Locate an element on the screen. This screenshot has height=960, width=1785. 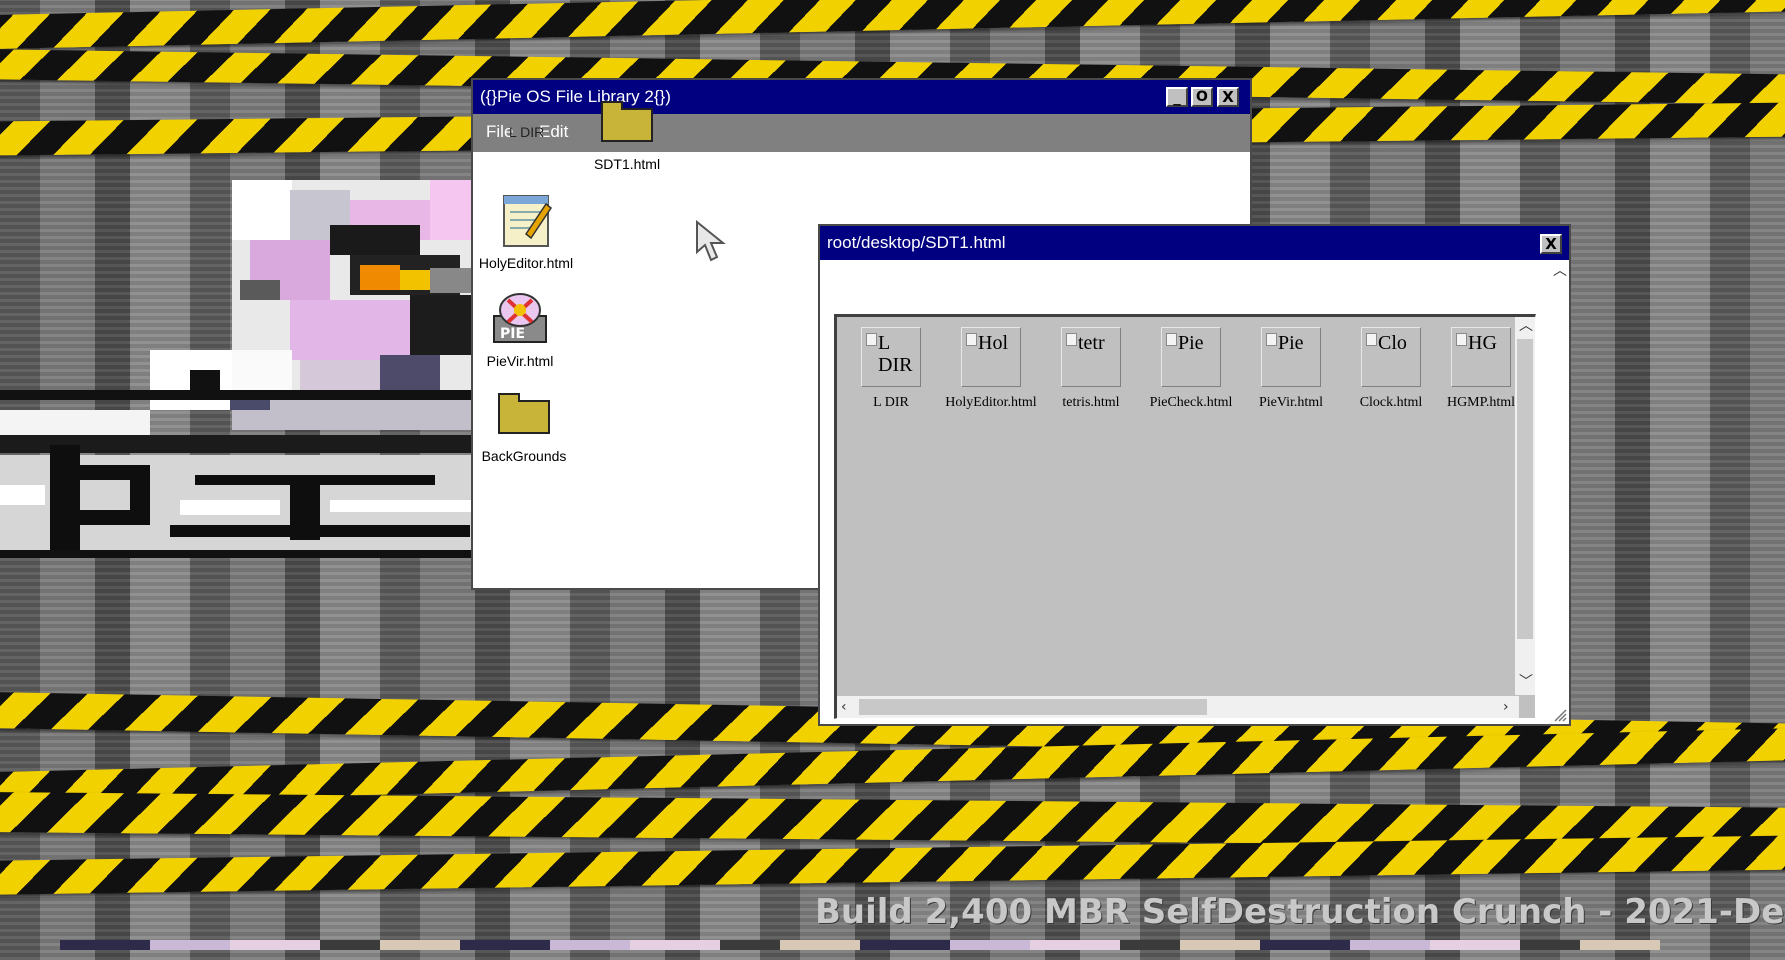
file-library-title: ({}Pie OS File Library 2{}) is located at coordinates (575, 96).